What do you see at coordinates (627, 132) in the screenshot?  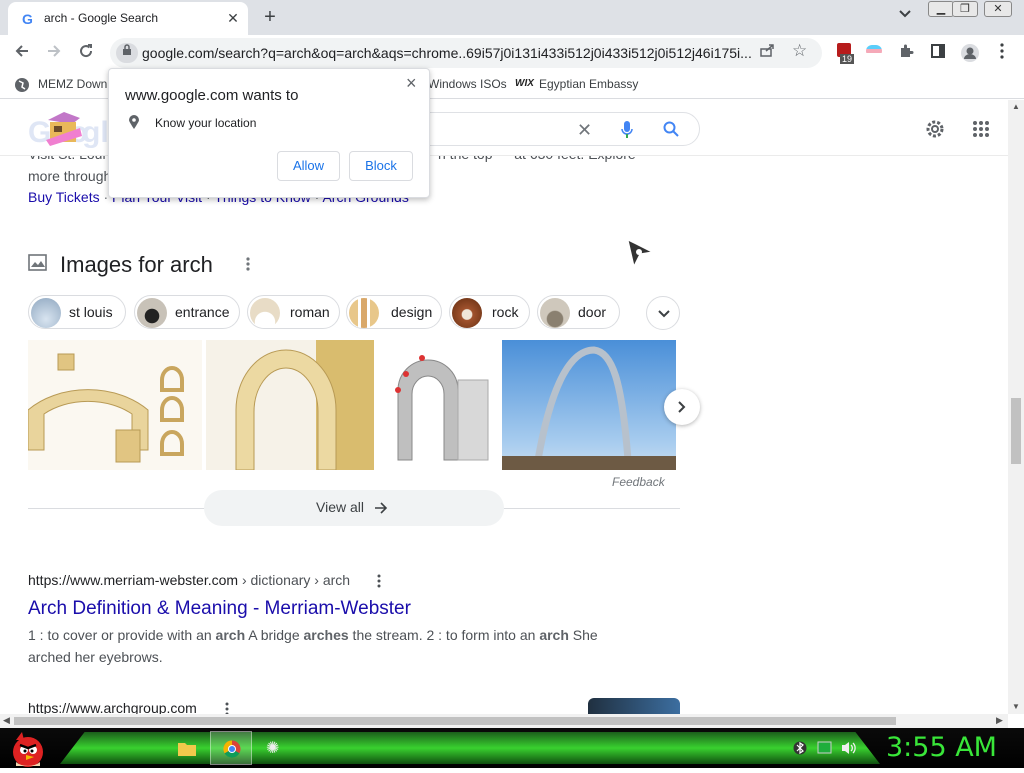 I see `voice-search-icon` at bounding box center [627, 132].